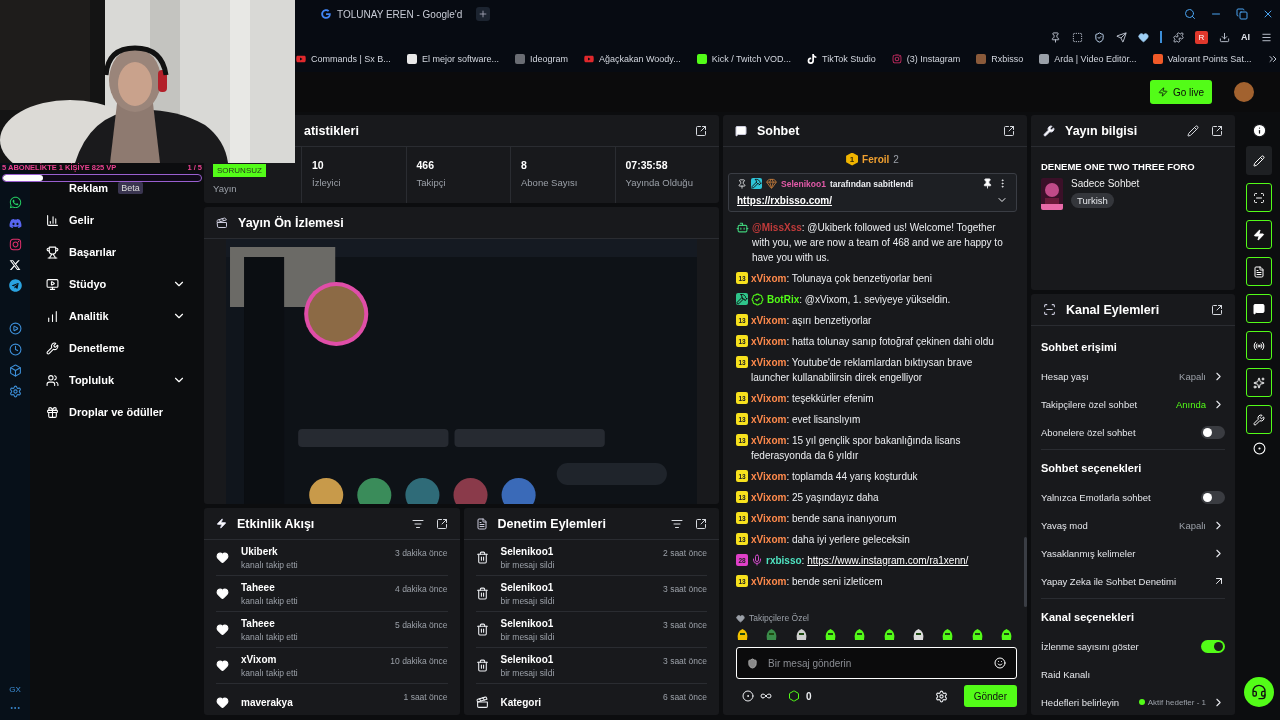 The width and height of the screenshot is (1280, 720). What do you see at coordinates (1245, 37) in the screenshot?
I see `ai-button: AI` at bounding box center [1245, 37].